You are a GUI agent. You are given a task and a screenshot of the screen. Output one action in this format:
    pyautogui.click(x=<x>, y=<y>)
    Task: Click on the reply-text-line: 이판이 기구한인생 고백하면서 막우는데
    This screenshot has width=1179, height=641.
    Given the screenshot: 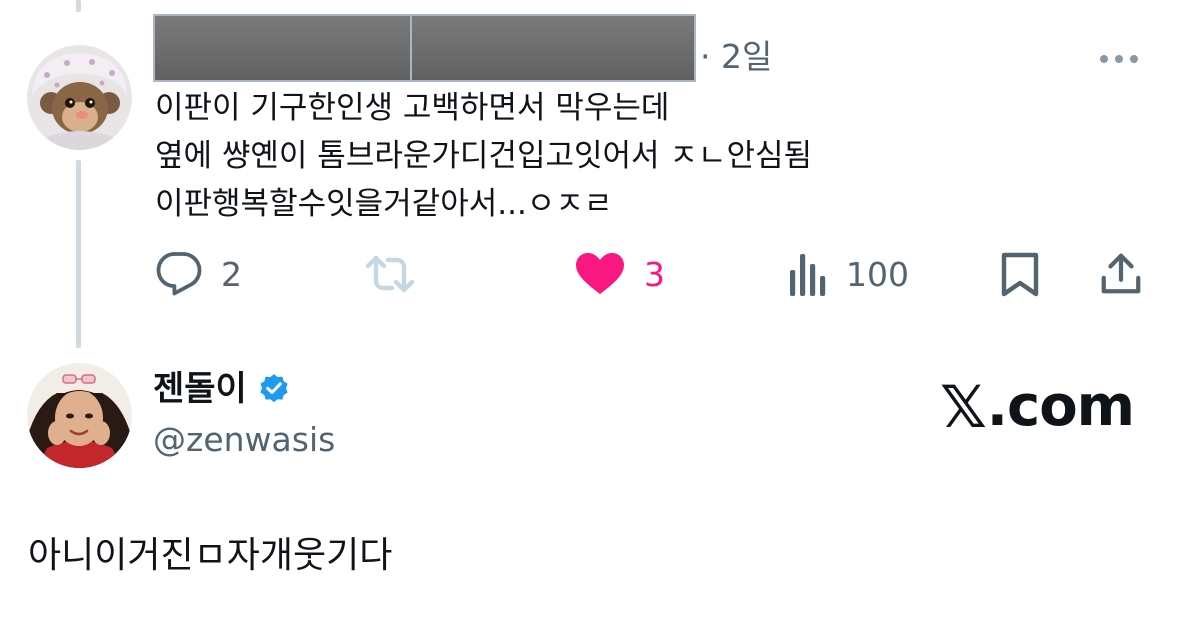 What is the action you would take?
    pyautogui.click(x=412, y=108)
    